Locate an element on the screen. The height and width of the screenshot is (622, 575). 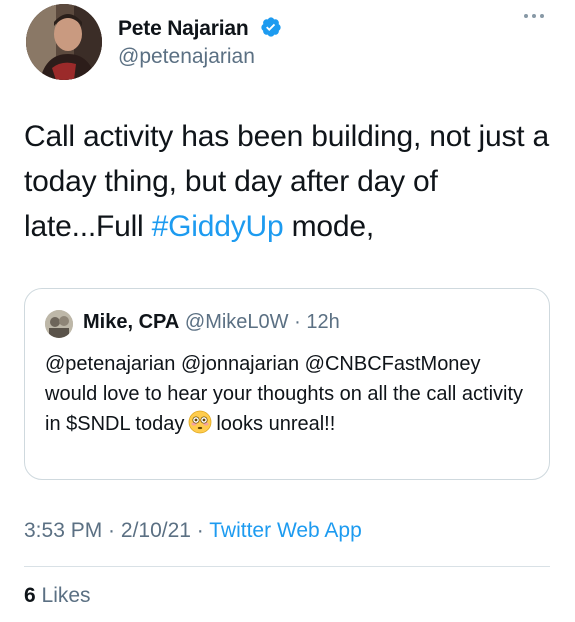
quoted-time: 12h is located at coordinates (322, 322).